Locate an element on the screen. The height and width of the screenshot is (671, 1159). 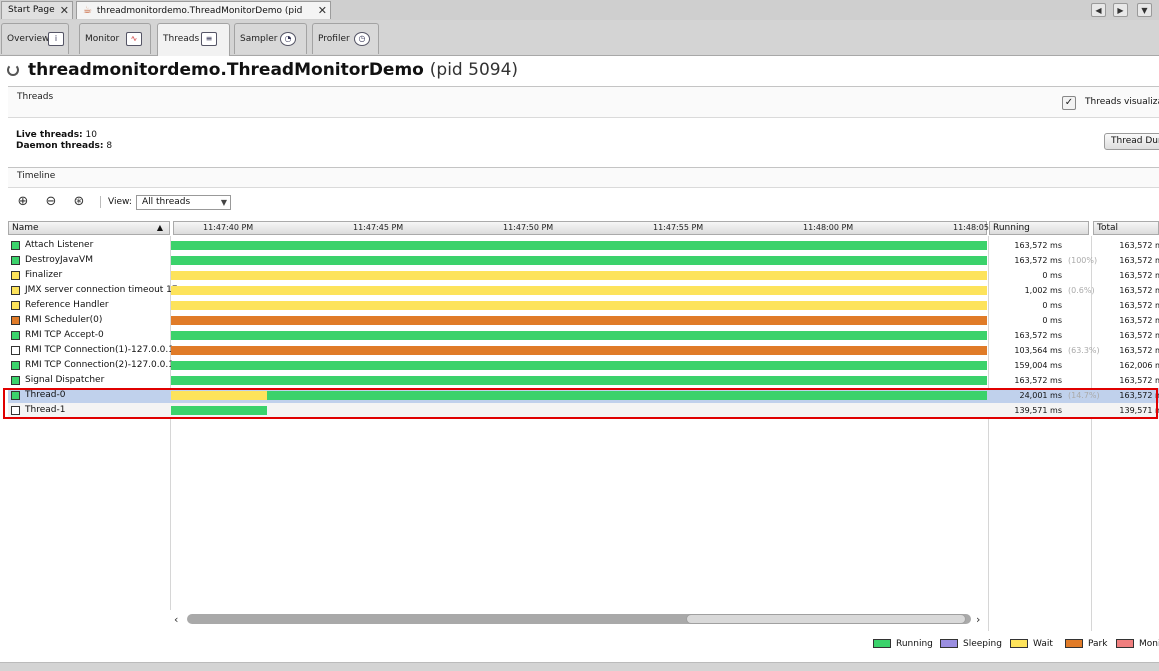
toolbar-separator is located at coordinates (100, 202).